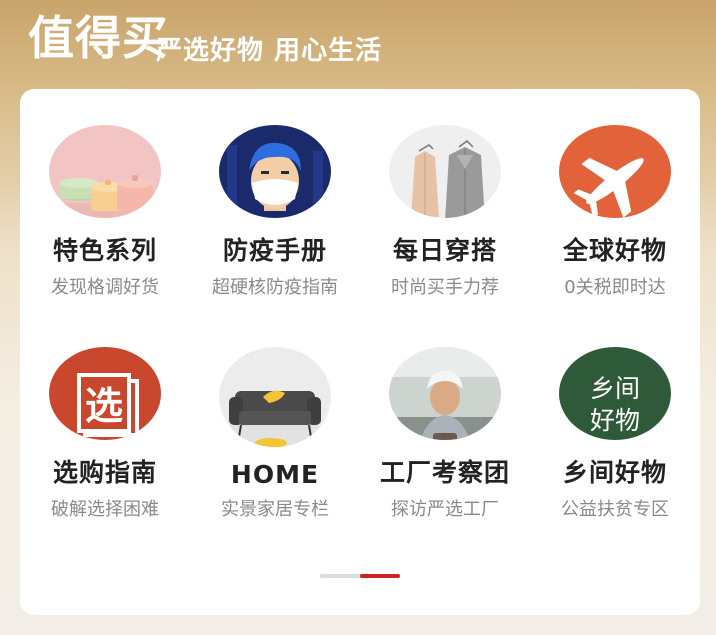 The width and height of the screenshot is (716, 635). What do you see at coordinates (445, 287) in the screenshot?
I see `category-subtitle: 时尚买手力荐` at bounding box center [445, 287].